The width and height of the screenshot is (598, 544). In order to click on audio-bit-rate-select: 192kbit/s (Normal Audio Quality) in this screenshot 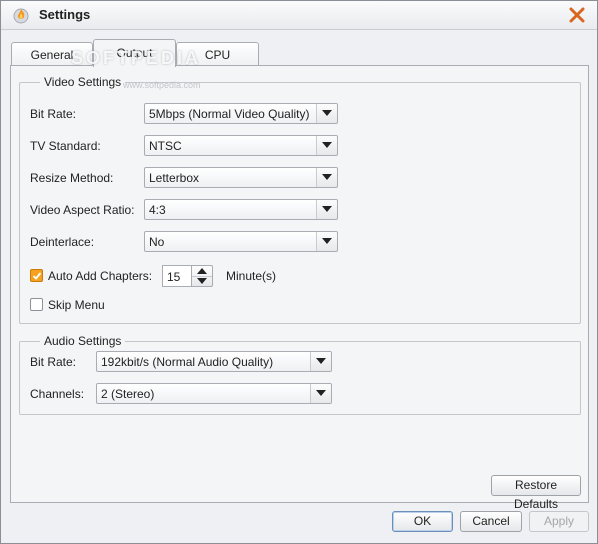, I will do `click(214, 361)`.